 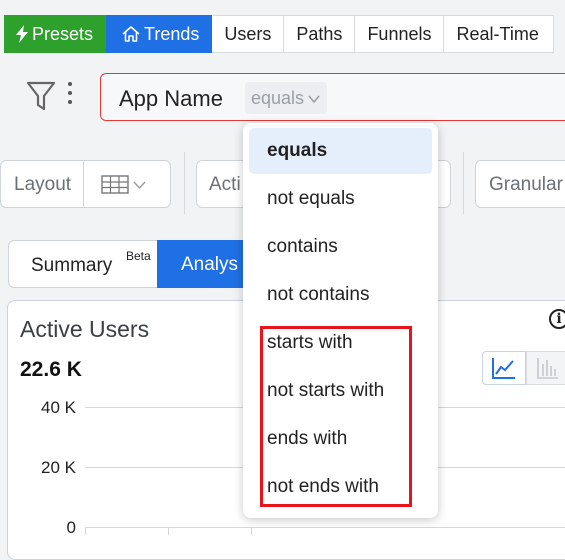 I want to click on operator-select: equals, so click(x=286, y=98).